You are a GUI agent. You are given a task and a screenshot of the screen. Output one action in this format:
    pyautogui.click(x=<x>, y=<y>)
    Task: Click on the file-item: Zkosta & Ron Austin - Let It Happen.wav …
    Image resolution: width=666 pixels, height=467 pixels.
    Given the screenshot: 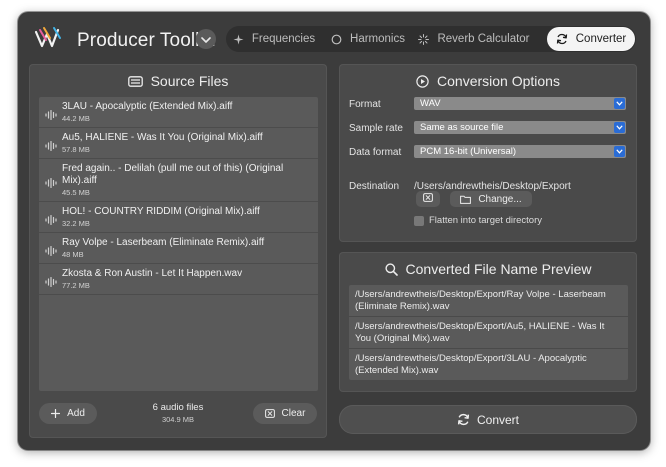 What is the action you would take?
    pyautogui.click(x=178, y=279)
    